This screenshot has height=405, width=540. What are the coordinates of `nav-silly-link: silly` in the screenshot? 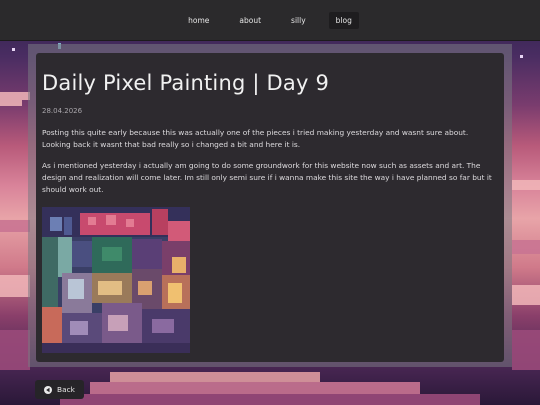 It's located at (298, 20).